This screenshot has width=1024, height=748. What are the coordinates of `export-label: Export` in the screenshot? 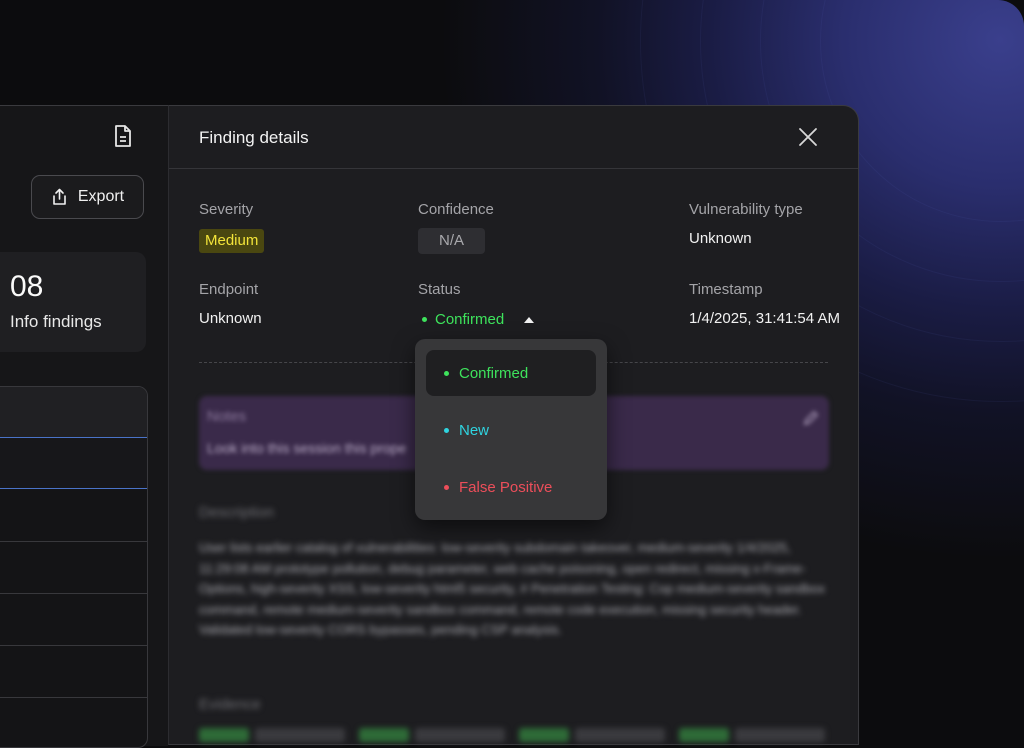 It's located at (101, 196).